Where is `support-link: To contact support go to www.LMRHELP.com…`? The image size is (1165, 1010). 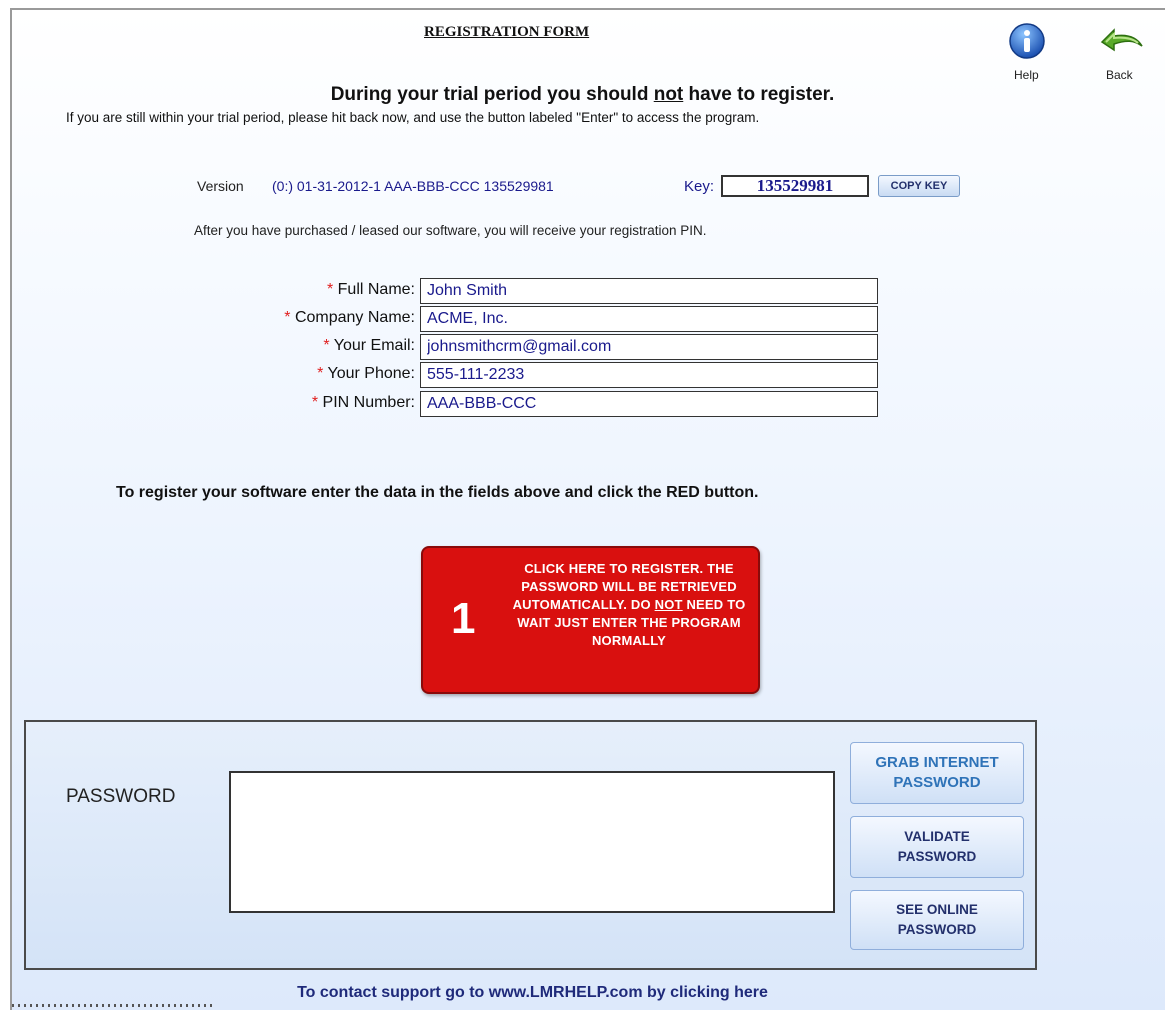 support-link: To contact support go to www.LMRHELP.com… is located at coordinates (532, 993).